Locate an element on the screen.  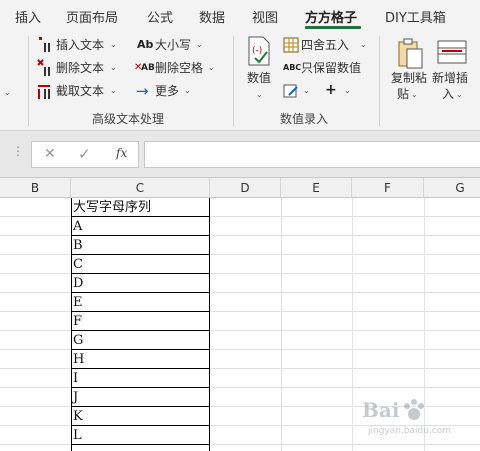
watermark-text: Bai is located at coordinates (381, 410).